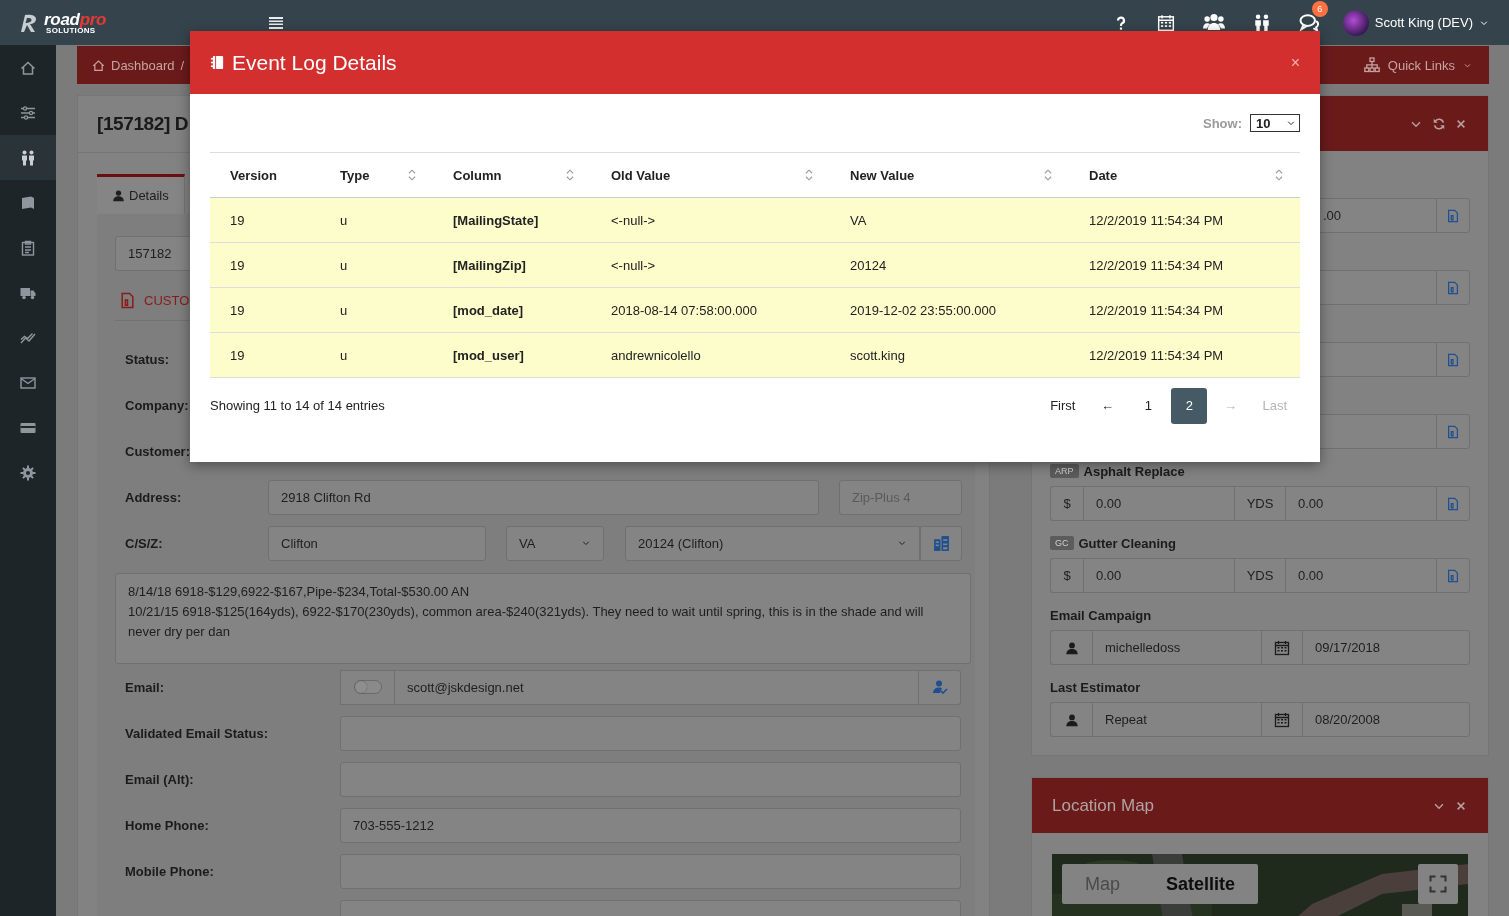 The image size is (1509, 916). What do you see at coordinates (555, 543) in the screenshot?
I see `state-select: VA` at bounding box center [555, 543].